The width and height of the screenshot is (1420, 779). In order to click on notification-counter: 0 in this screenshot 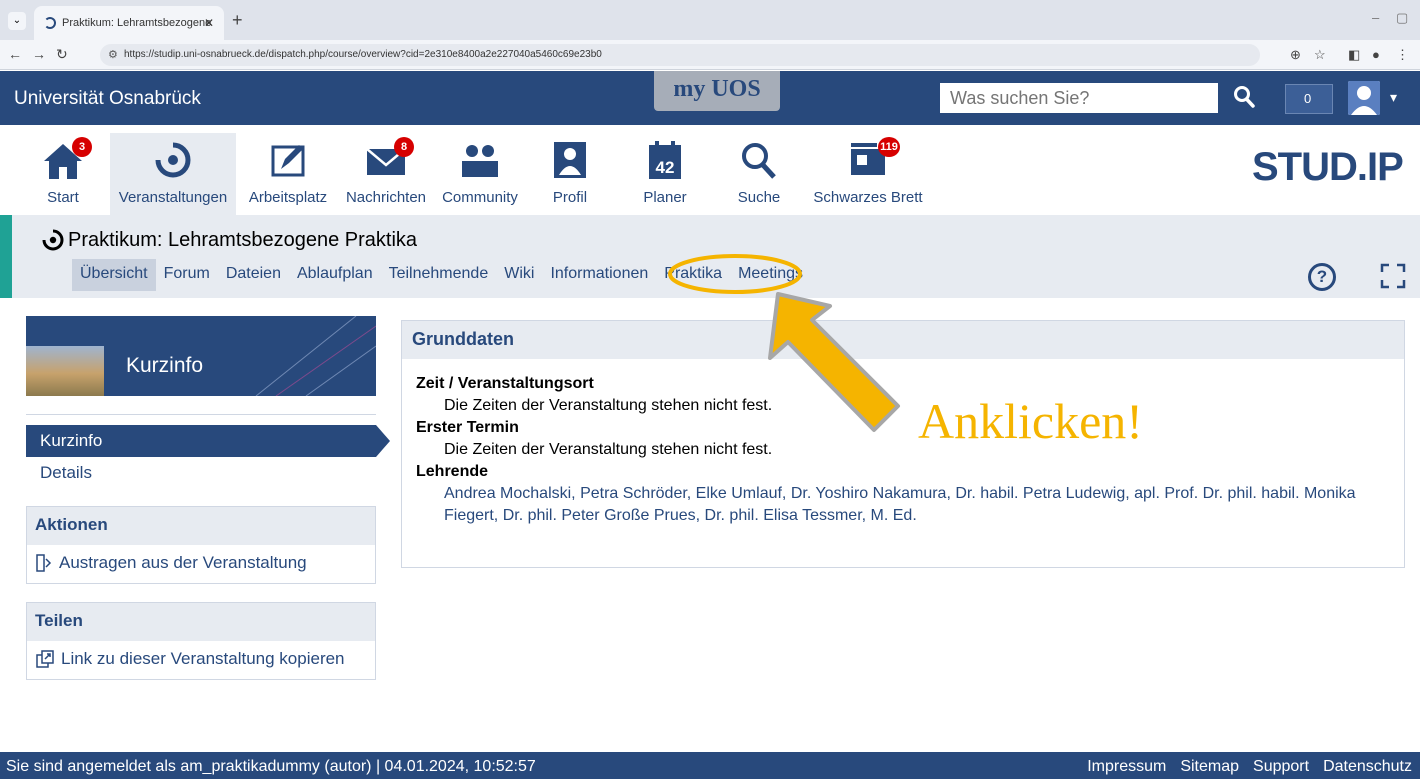, I will do `click(1309, 99)`.